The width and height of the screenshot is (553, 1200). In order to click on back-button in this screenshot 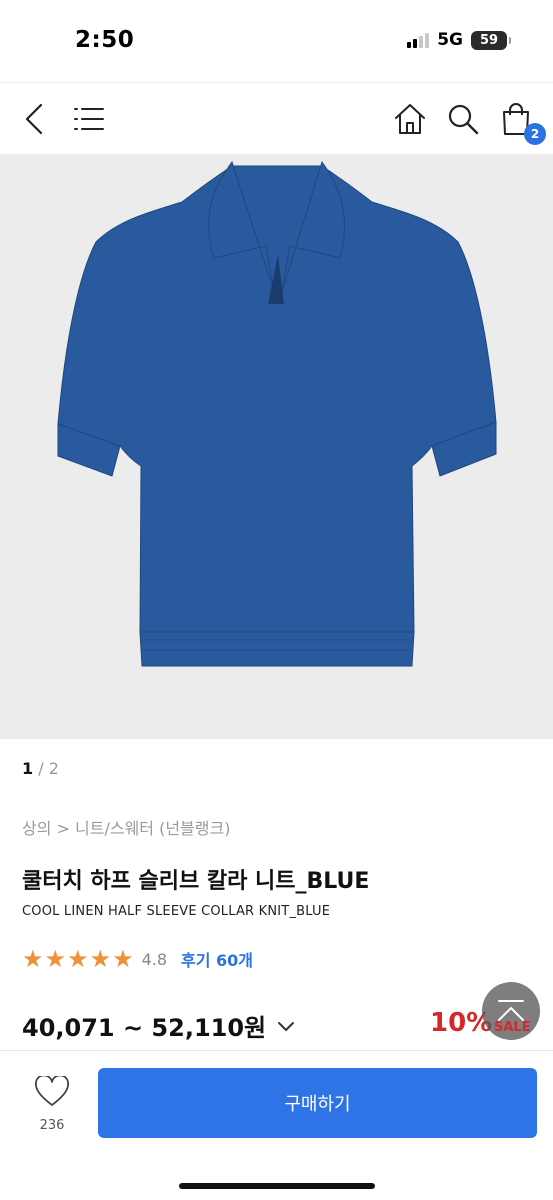, I will do `click(34, 119)`.